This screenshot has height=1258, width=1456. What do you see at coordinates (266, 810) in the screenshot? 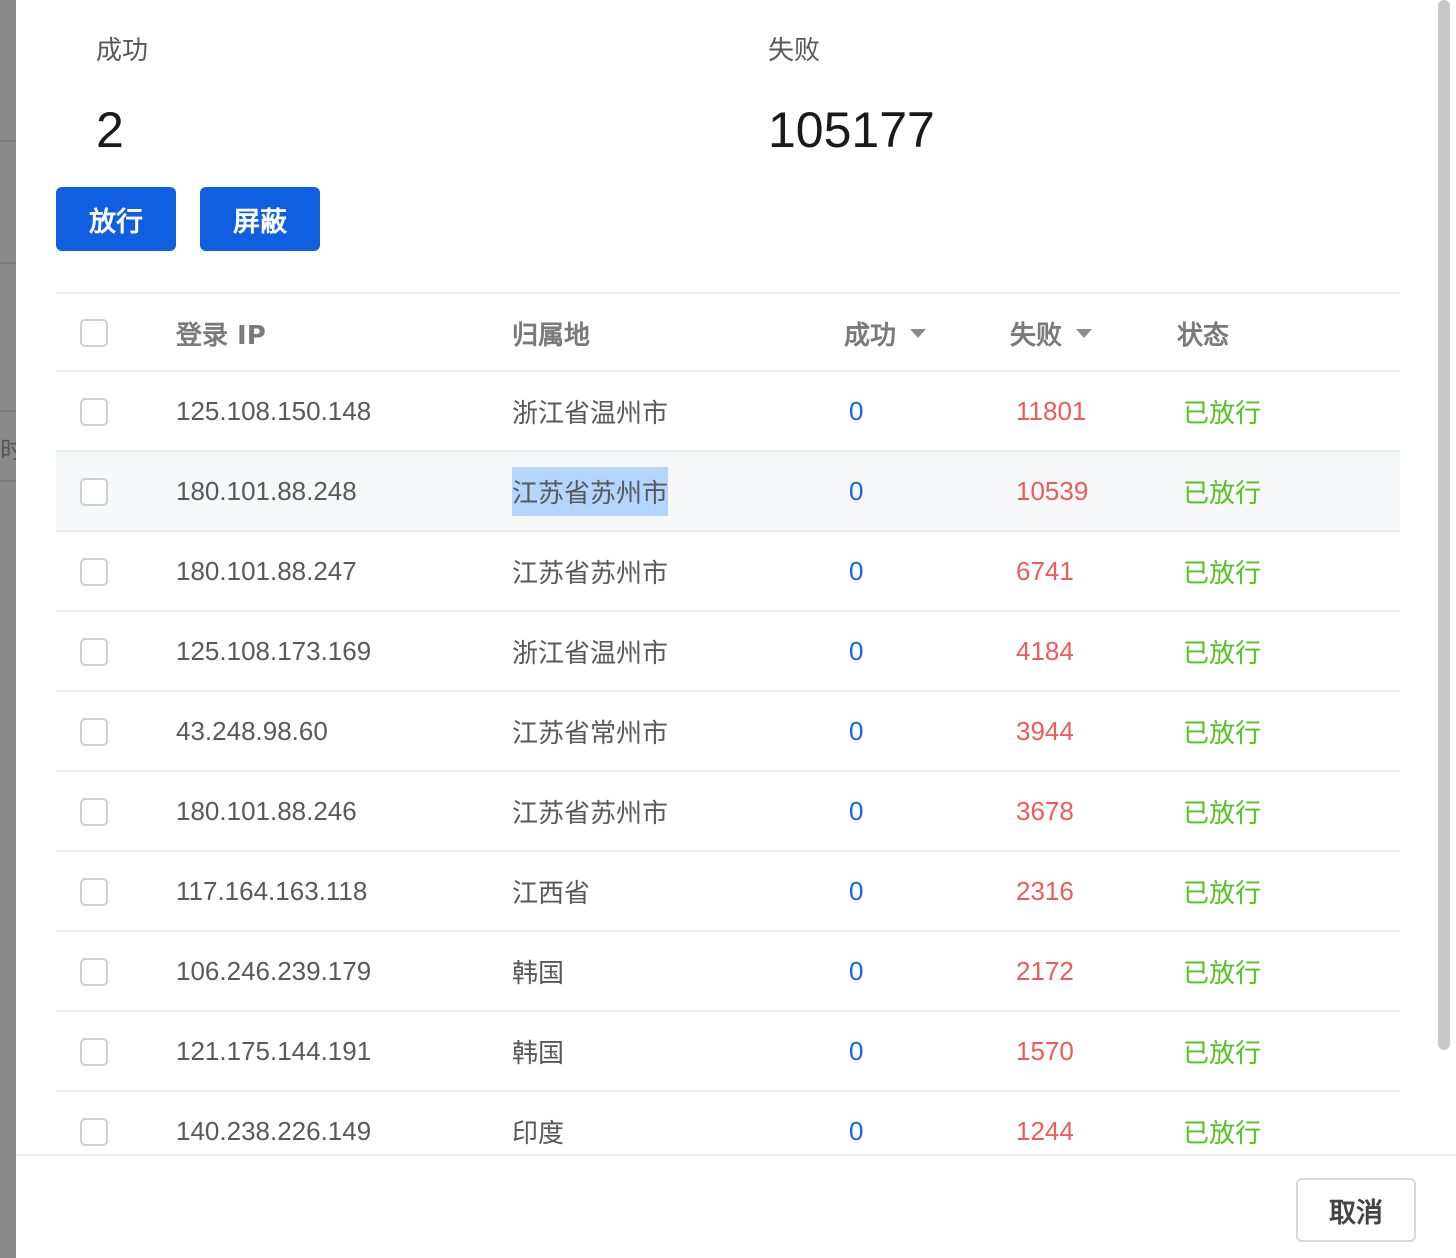
I see `ip-cell: 180.101.88.246` at bounding box center [266, 810].